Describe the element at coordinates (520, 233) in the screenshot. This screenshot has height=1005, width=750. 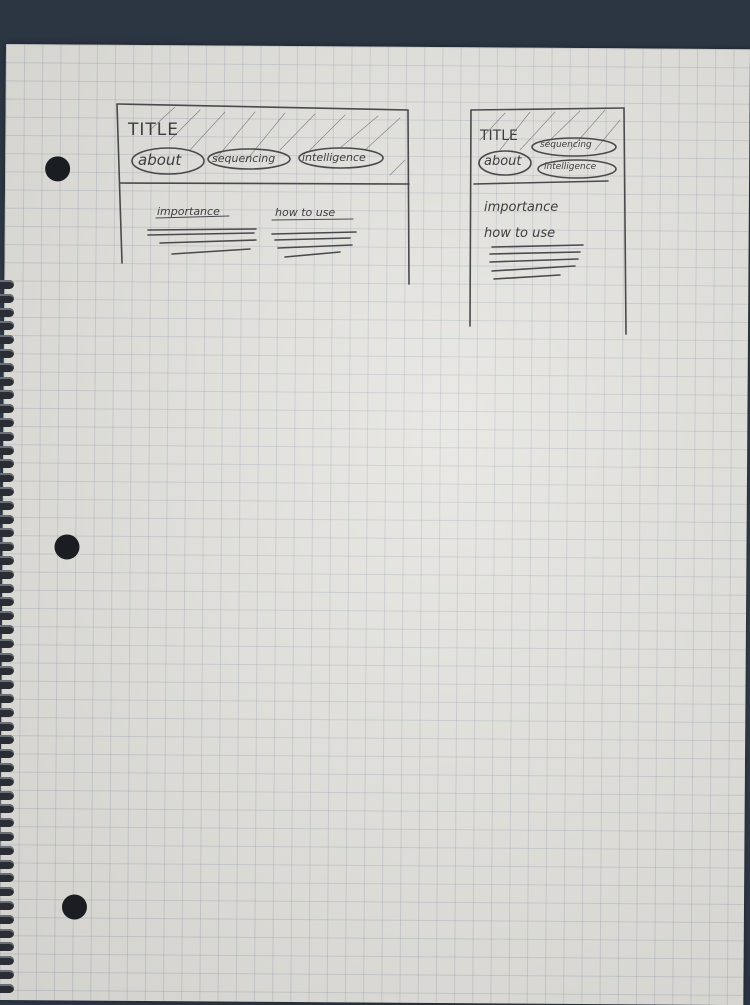
I see `mobile-item-how-to-use: how to use` at that location.